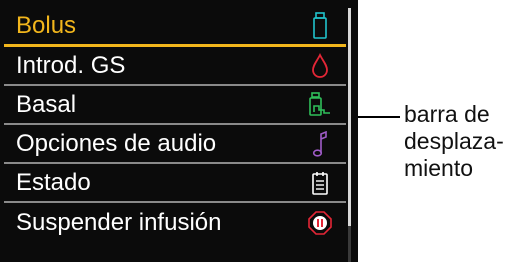 This screenshot has height=262, width=522. I want to click on callout-leader-line, so click(379, 117).